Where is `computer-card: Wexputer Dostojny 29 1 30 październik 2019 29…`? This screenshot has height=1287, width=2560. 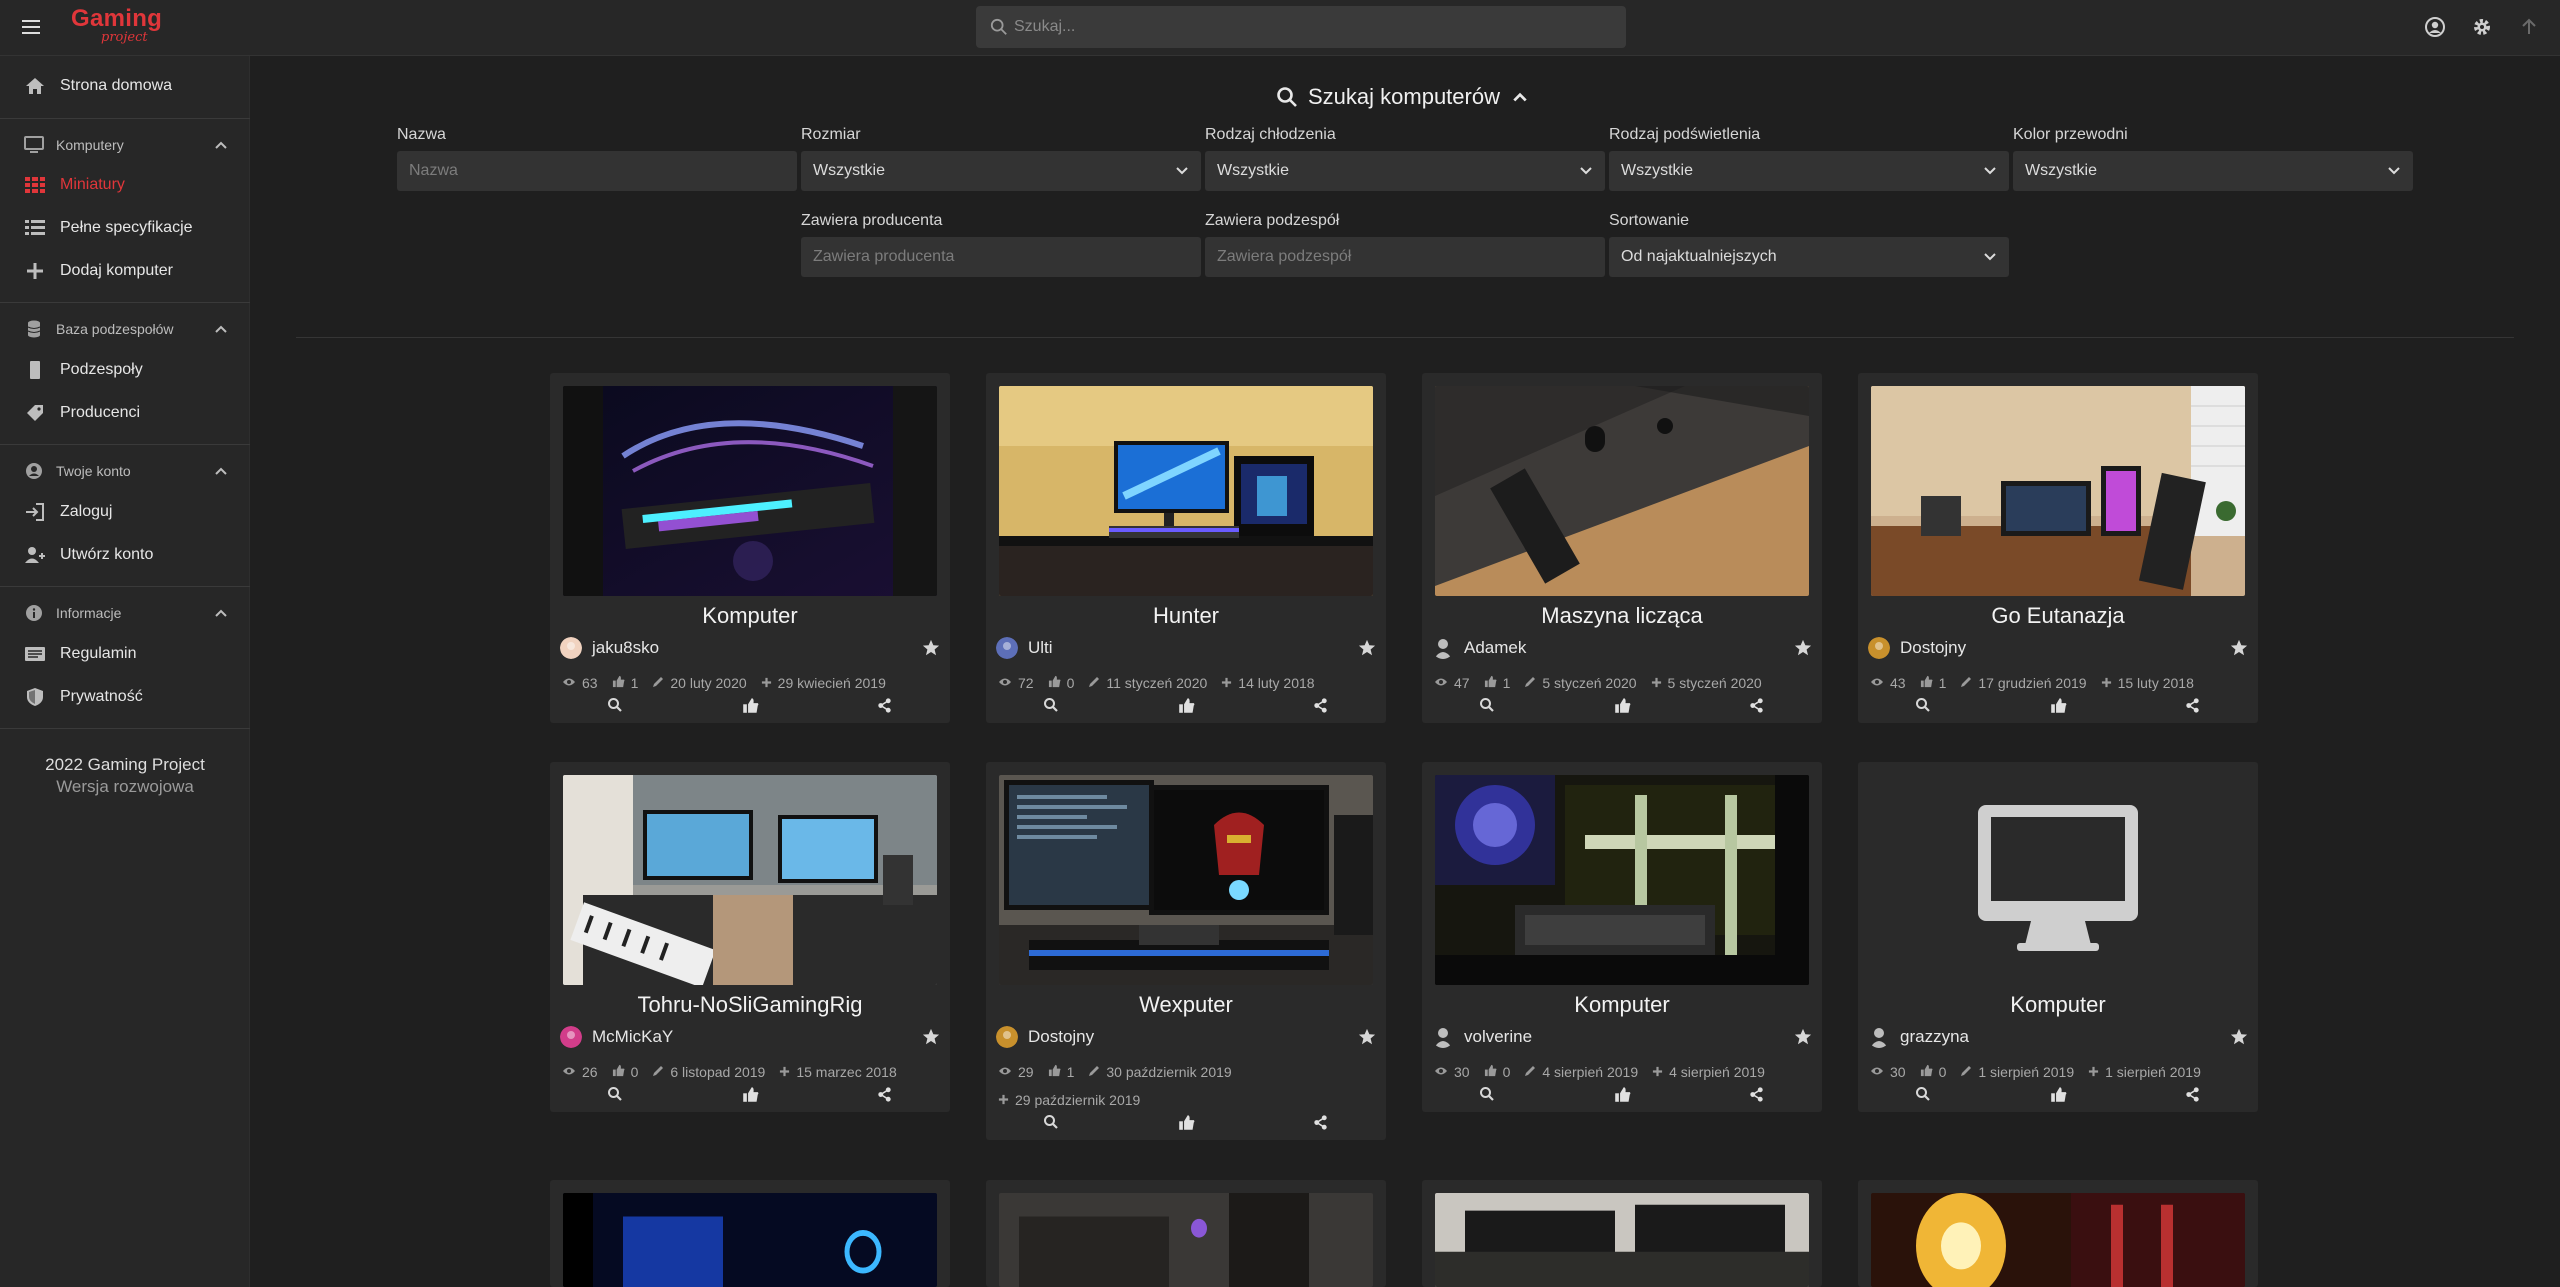
computer-card: Wexputer Dostojny 29 1 30 październik 2019 29… is located at coordinates (1186, 951).